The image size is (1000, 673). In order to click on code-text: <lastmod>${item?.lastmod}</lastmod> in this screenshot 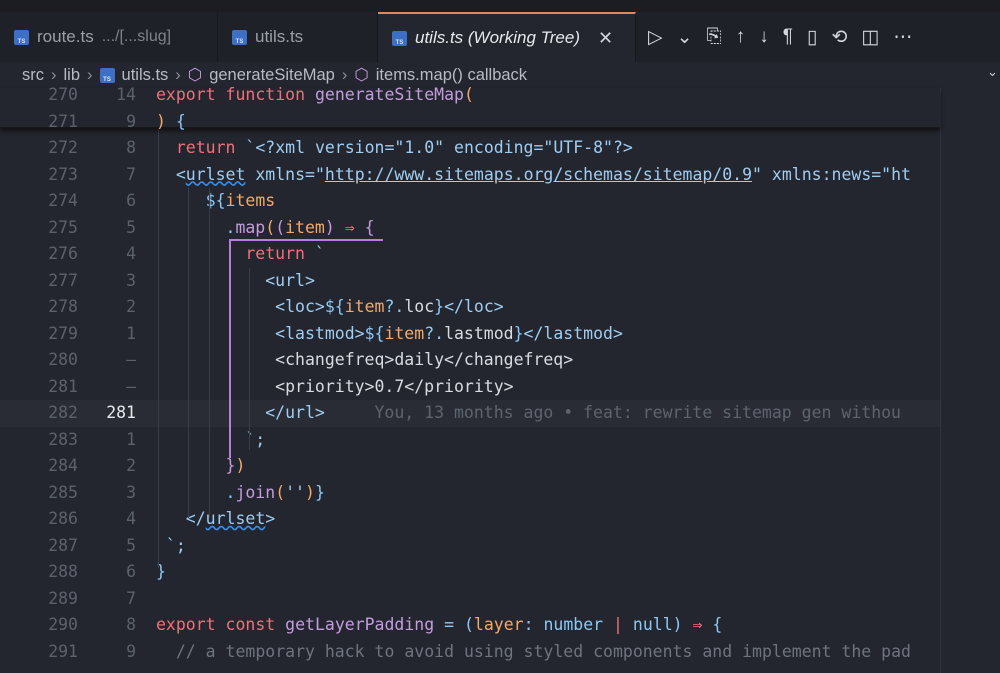, I will do `click(449, 334)`.